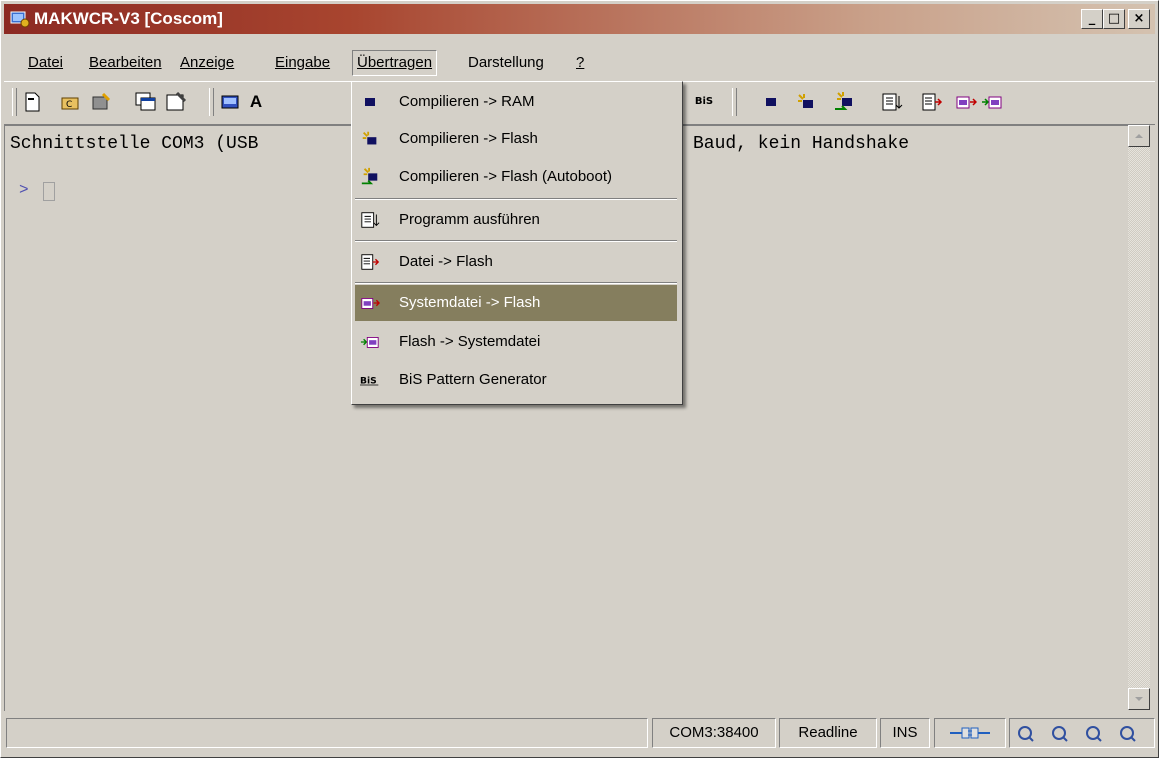 This screenshot has height=758, width=1159. I want to click on led-4-icon, so click(1128, 736).